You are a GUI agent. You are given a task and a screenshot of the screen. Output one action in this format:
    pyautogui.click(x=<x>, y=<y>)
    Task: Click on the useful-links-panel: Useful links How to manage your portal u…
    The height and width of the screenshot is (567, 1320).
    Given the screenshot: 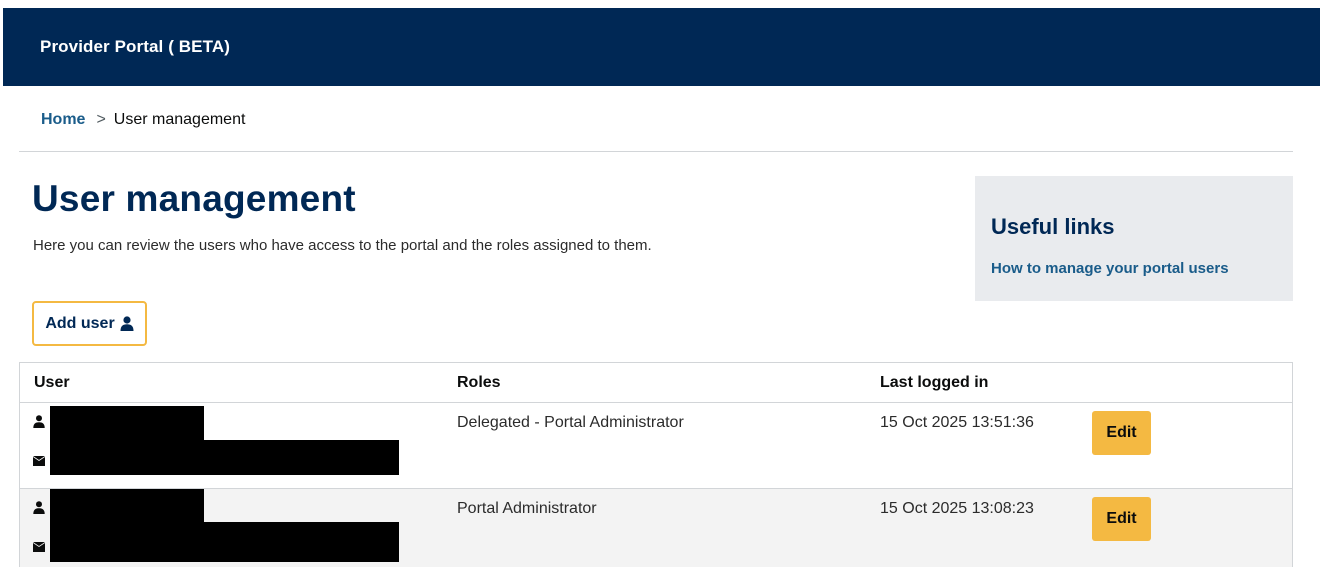 What is the action you would take?
    pyautogui.click(x=1134, y=238)
    